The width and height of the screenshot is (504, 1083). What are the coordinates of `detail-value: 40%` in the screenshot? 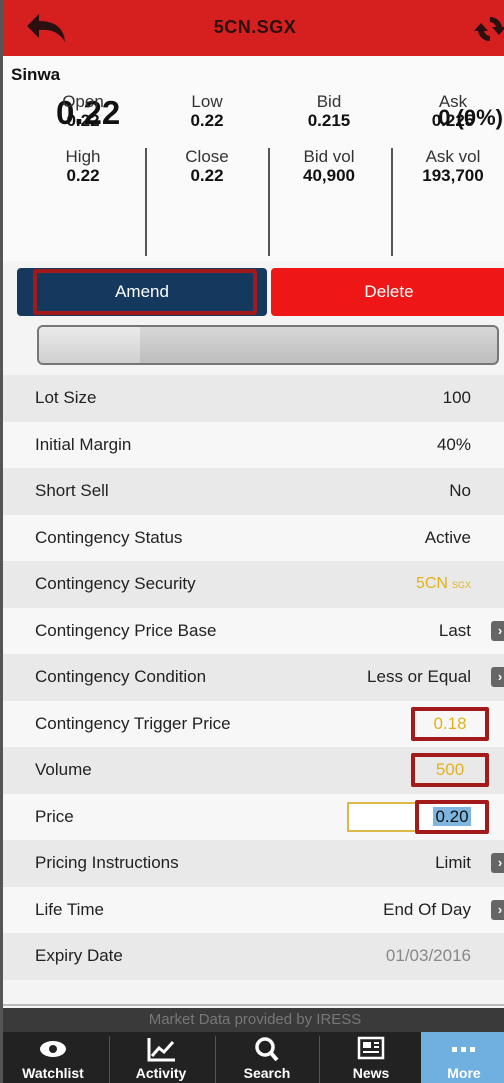 It's located at (453, 444).